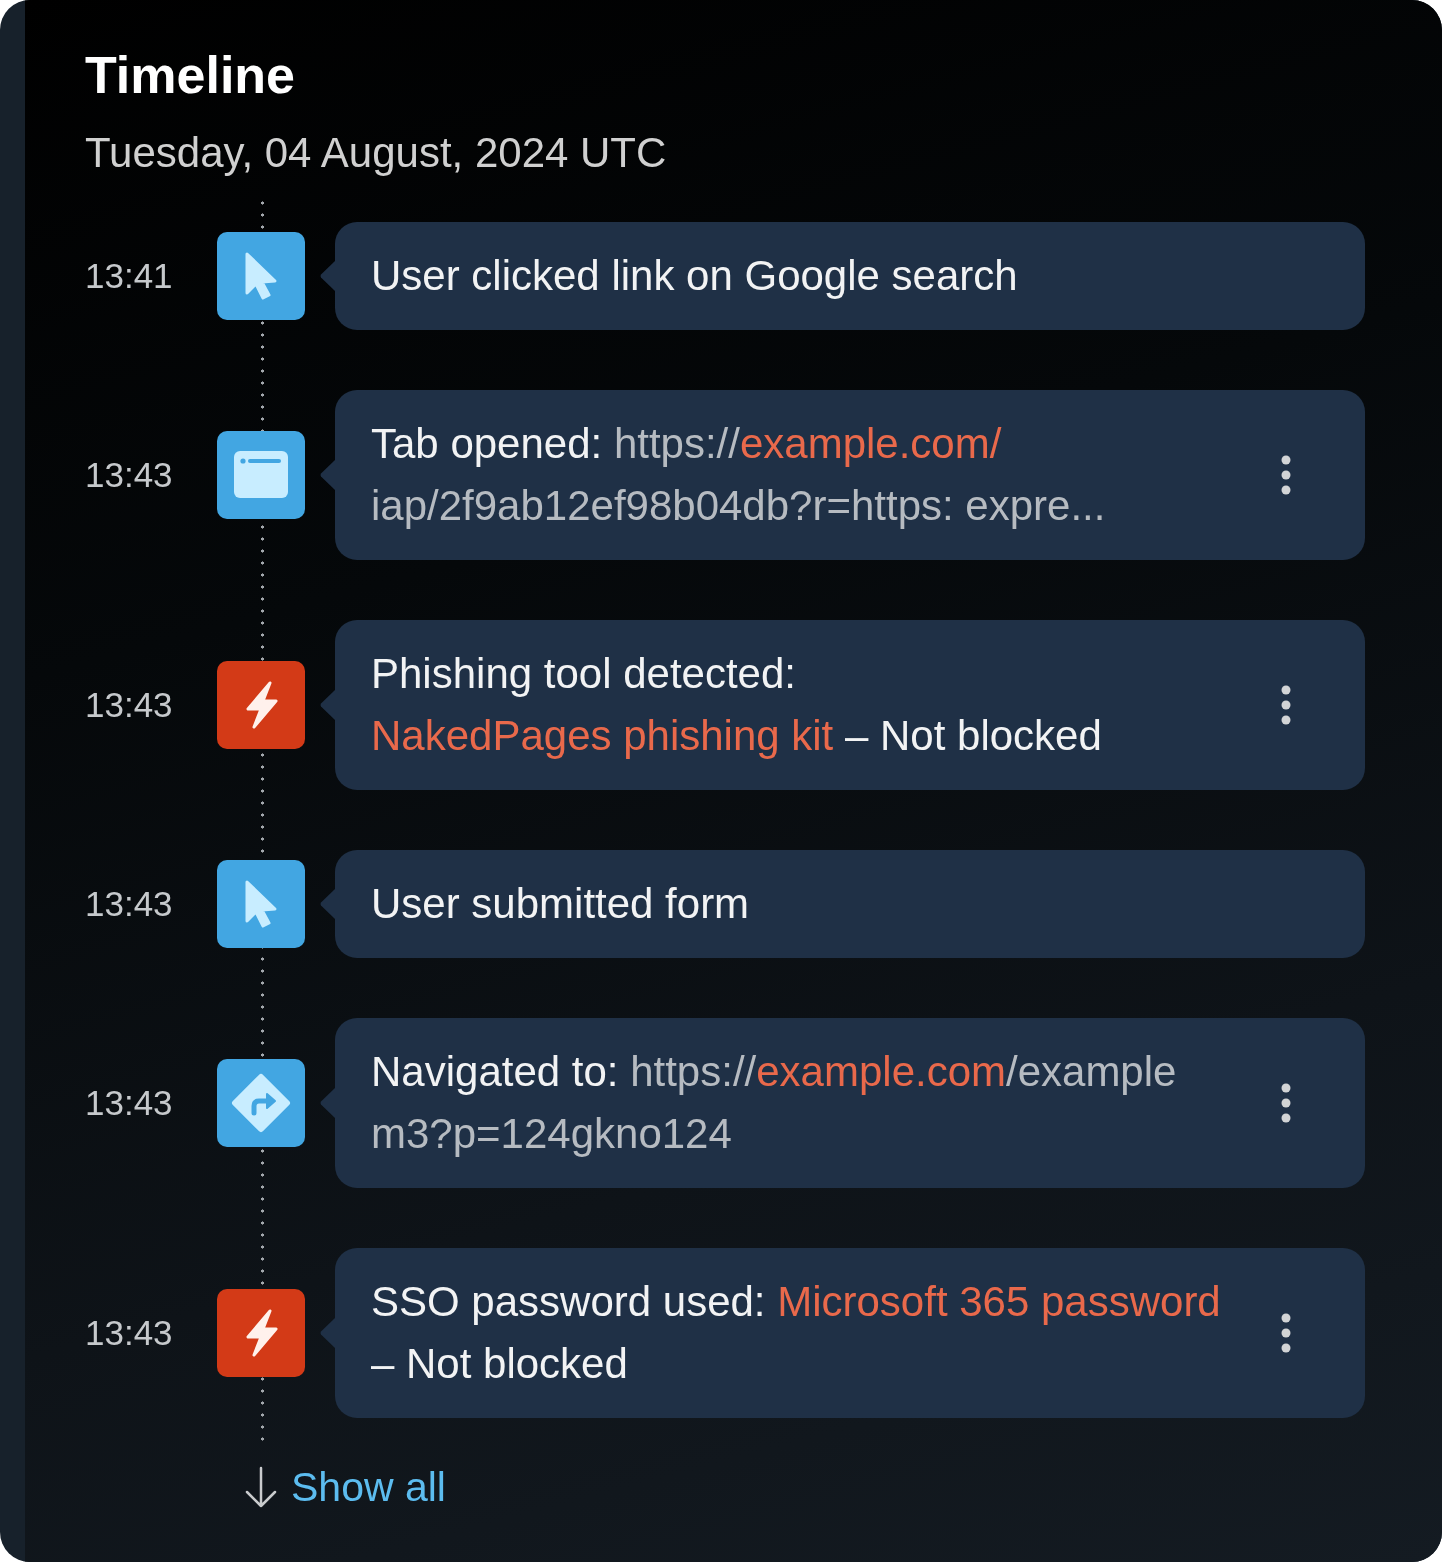 This screenshot has height=1562, width=1442. What do you see at coordinates (376, 153) in the screenshot?
I see `timeline-date: Tuesday, 04 August, 2024 UTC` at bounding box center [376, 153].